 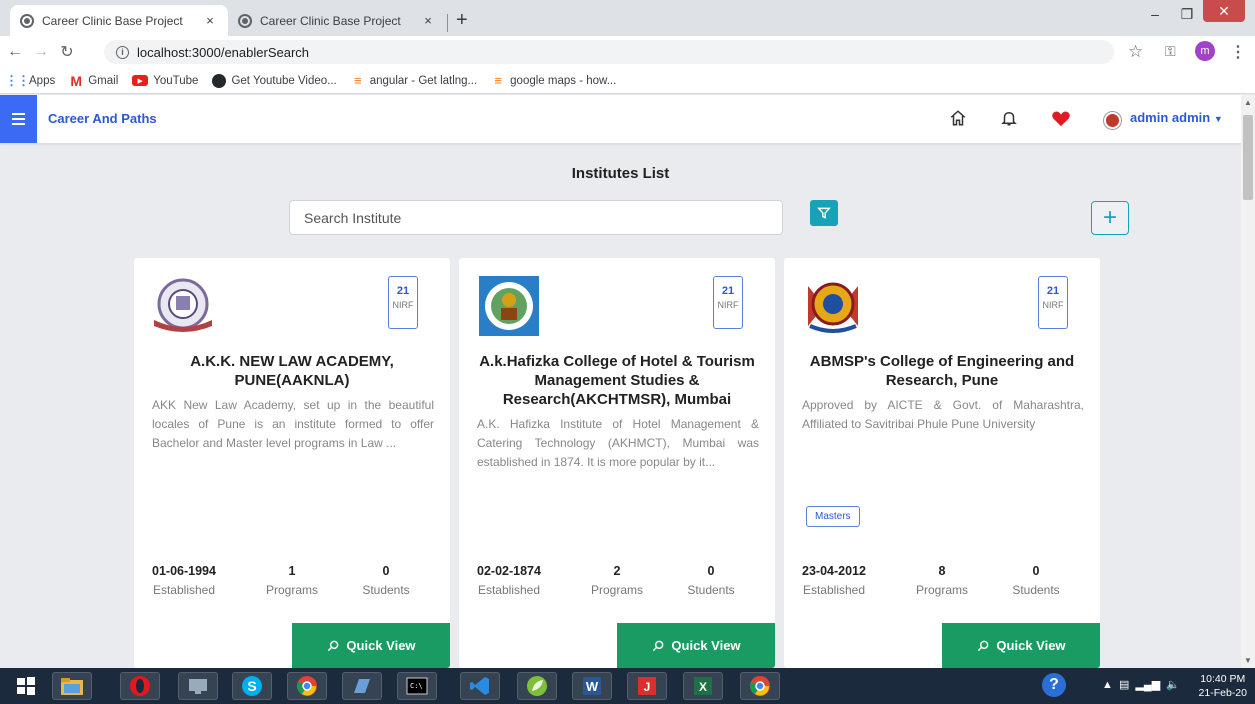 I want to click on globe-icon, so click(x=27, y=20).